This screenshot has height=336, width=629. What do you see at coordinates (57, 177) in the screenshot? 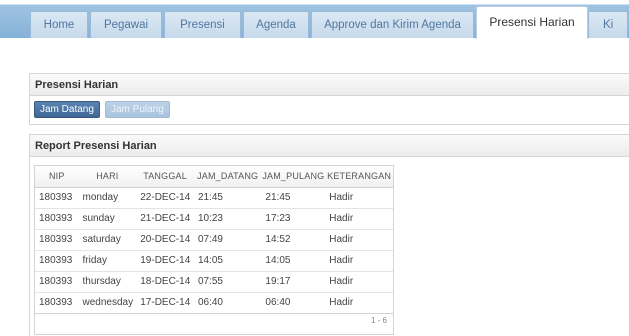
I see `column-header-nip: NIP` at bounding box center [57, 177].